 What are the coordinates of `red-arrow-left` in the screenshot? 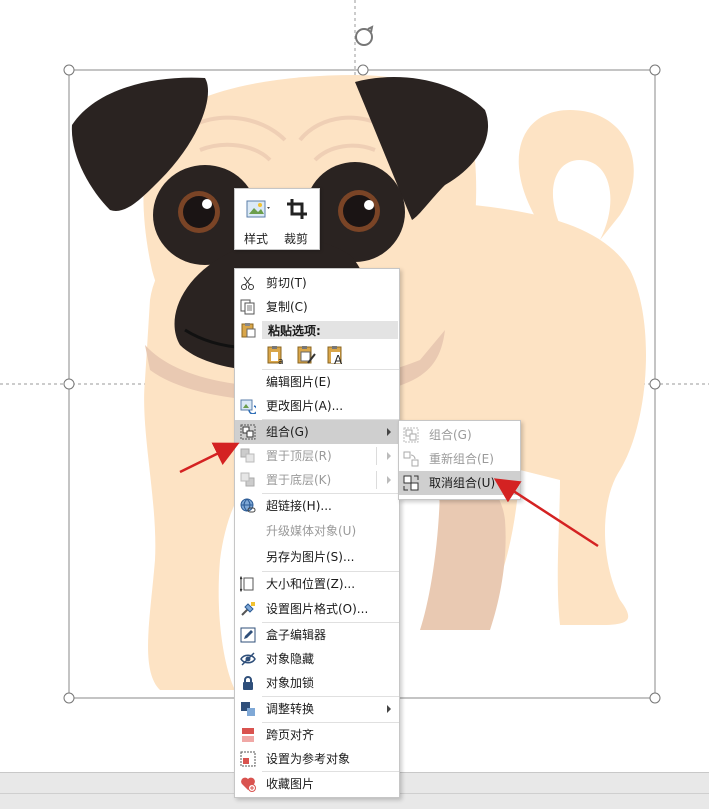 It's located at (209, 458).